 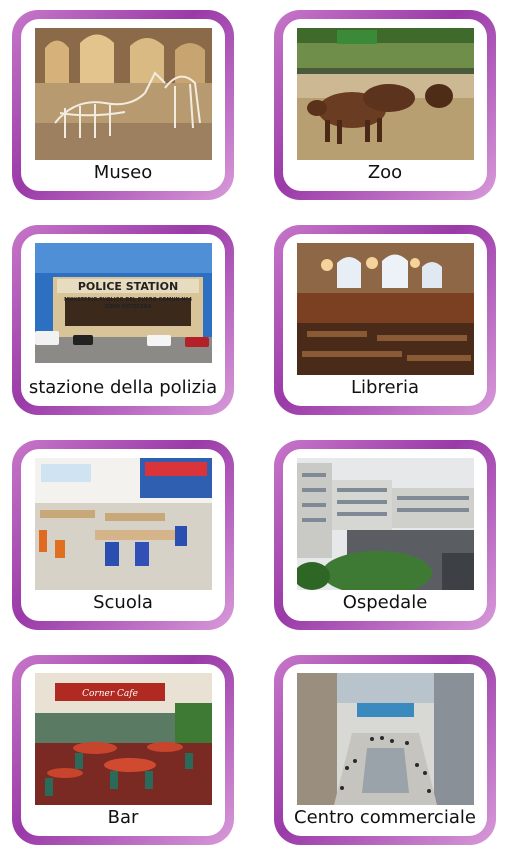 What do you see at coordinates (128, 300) in the screenshot?
I see `police-sign-line1: MINISTERIO PUBLICO DEL FUERO COMUN Nº4` at bounding box center [128, 300].